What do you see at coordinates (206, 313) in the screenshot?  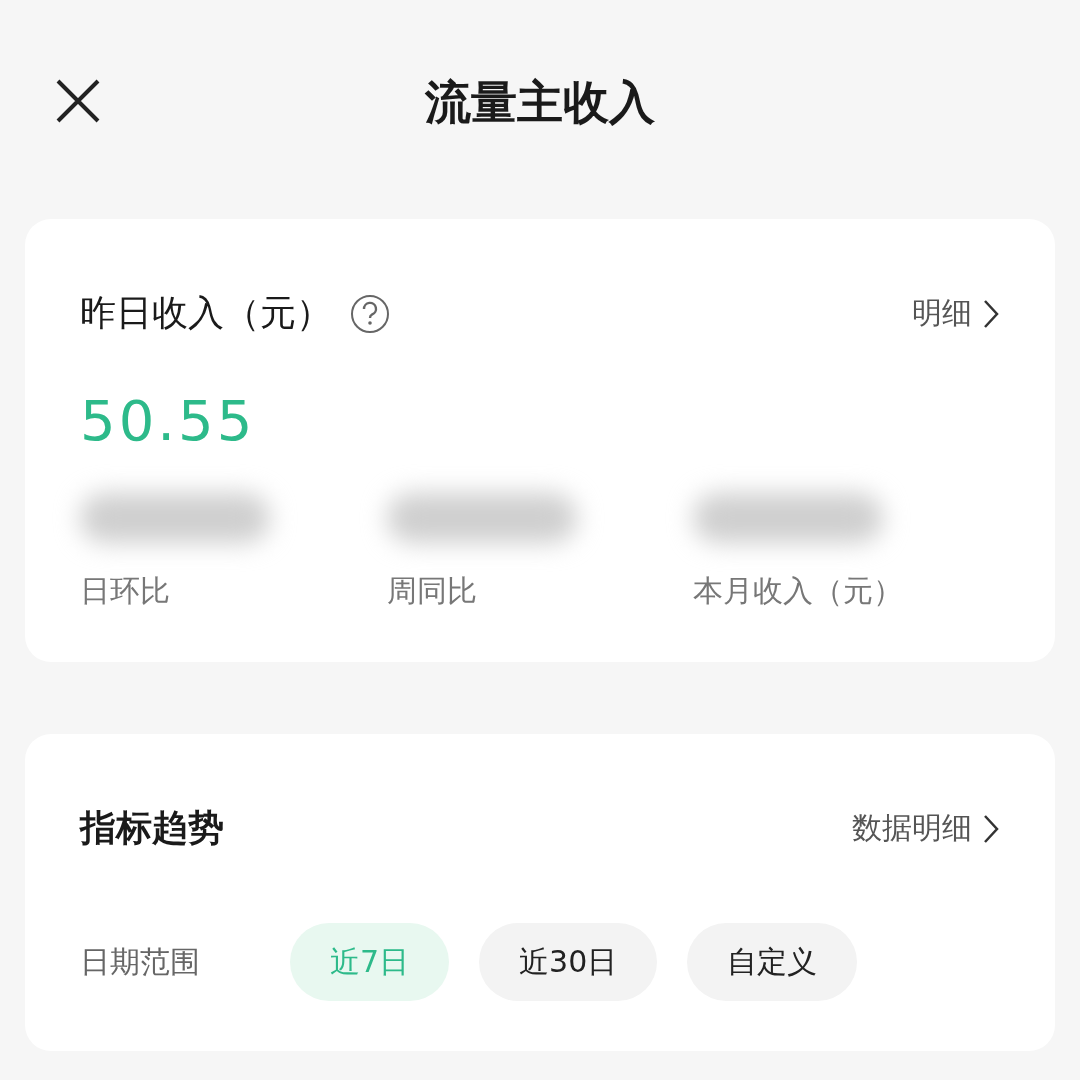 I see `card-title: 昨日收入（元）` at bounding box center [206, 313].